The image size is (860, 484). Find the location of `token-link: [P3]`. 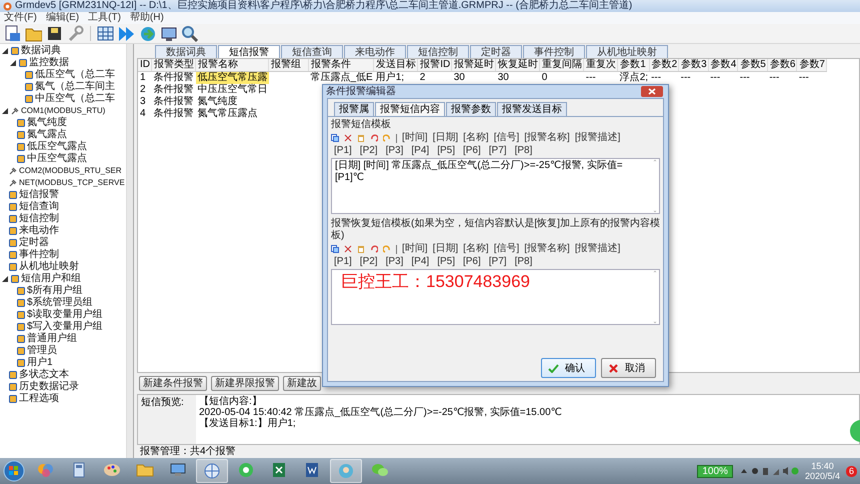

token-link: [P3] is located at coordinates (395, 262).